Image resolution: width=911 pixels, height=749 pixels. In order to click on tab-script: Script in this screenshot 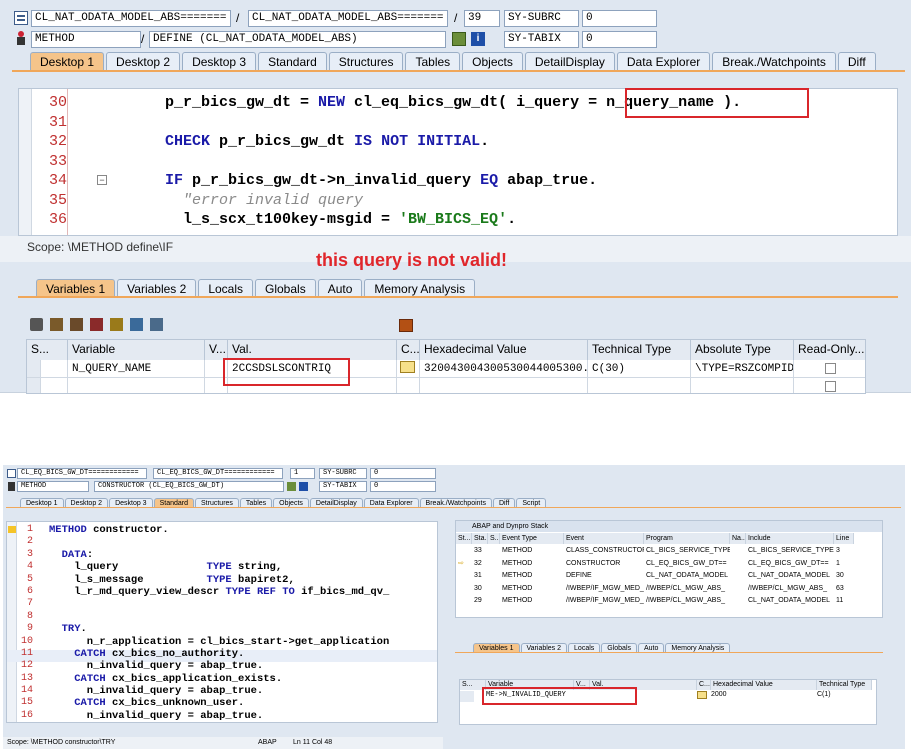, I will do `click(531, 502)`.